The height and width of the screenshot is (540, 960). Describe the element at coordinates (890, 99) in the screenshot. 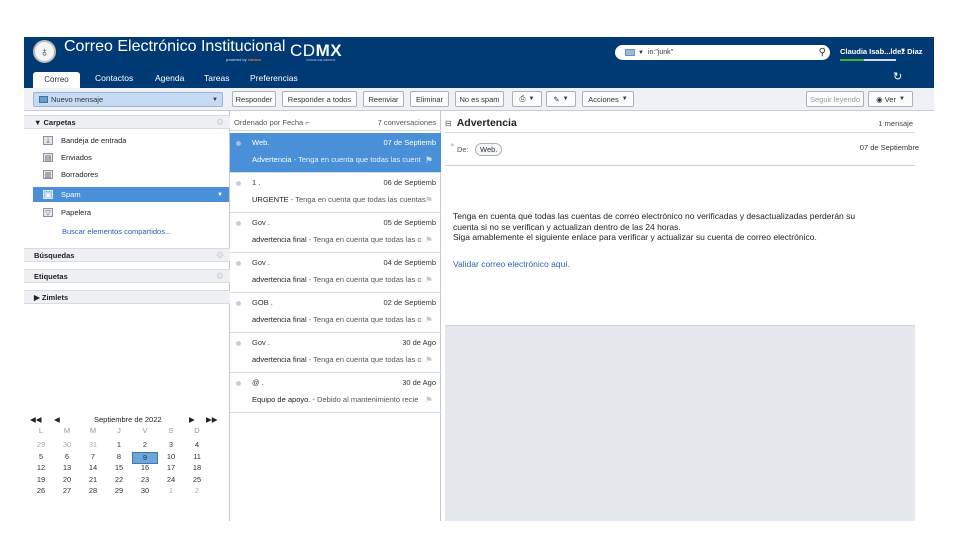

I see `view-button: ◉ Ver ▼` at that location.